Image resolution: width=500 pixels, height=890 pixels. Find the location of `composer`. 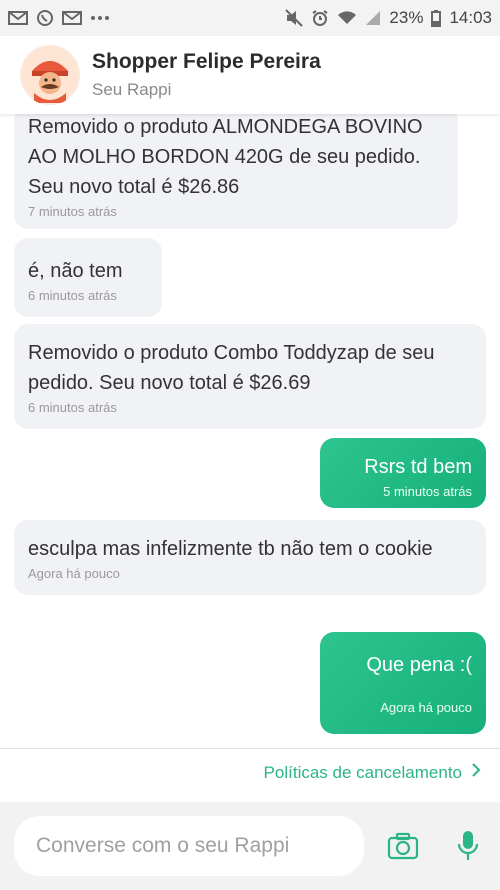

composer is located at coordinates (250, 846).